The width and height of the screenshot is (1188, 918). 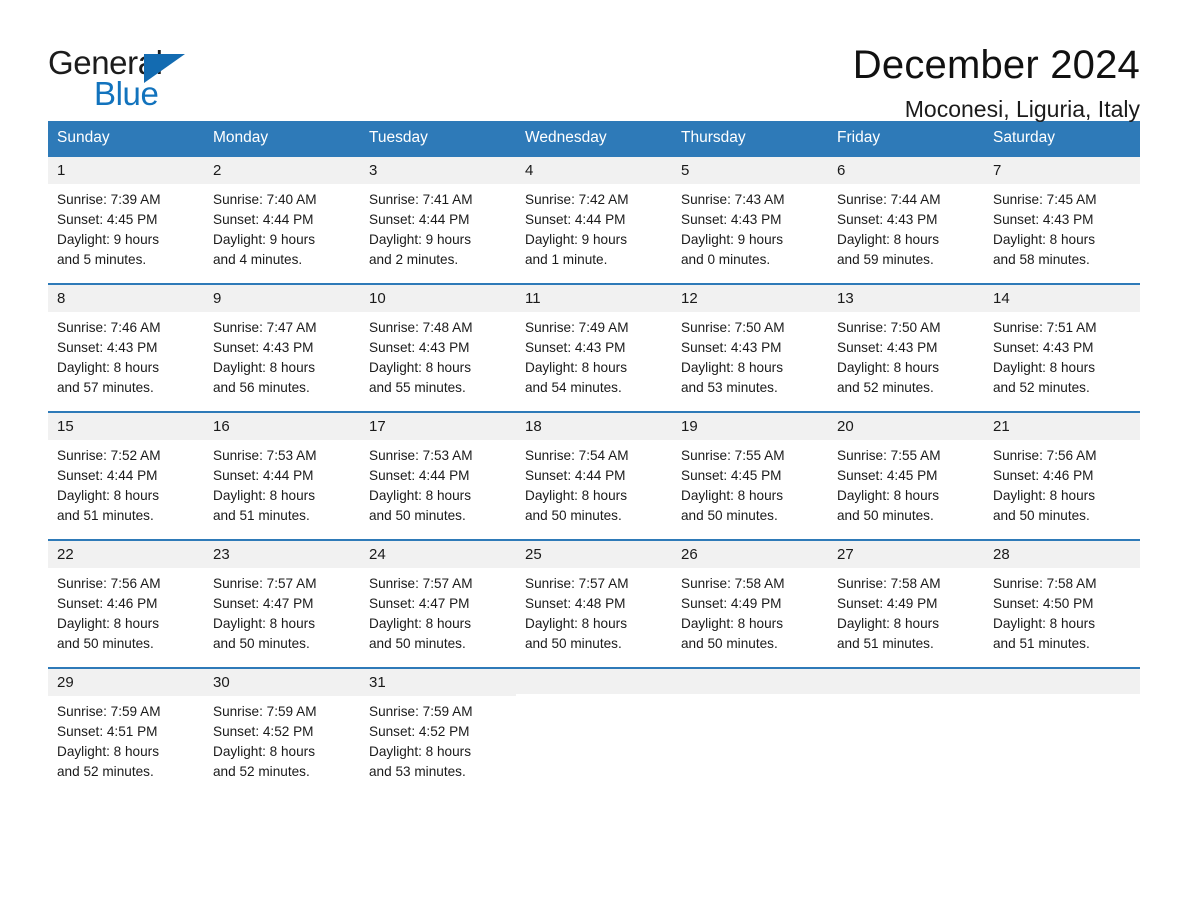 What do you see at coordinates (575, 603) in the screenshot?
I see `sunset-text: Sunset: 4:48 PM` at bounding box center [575, 603].